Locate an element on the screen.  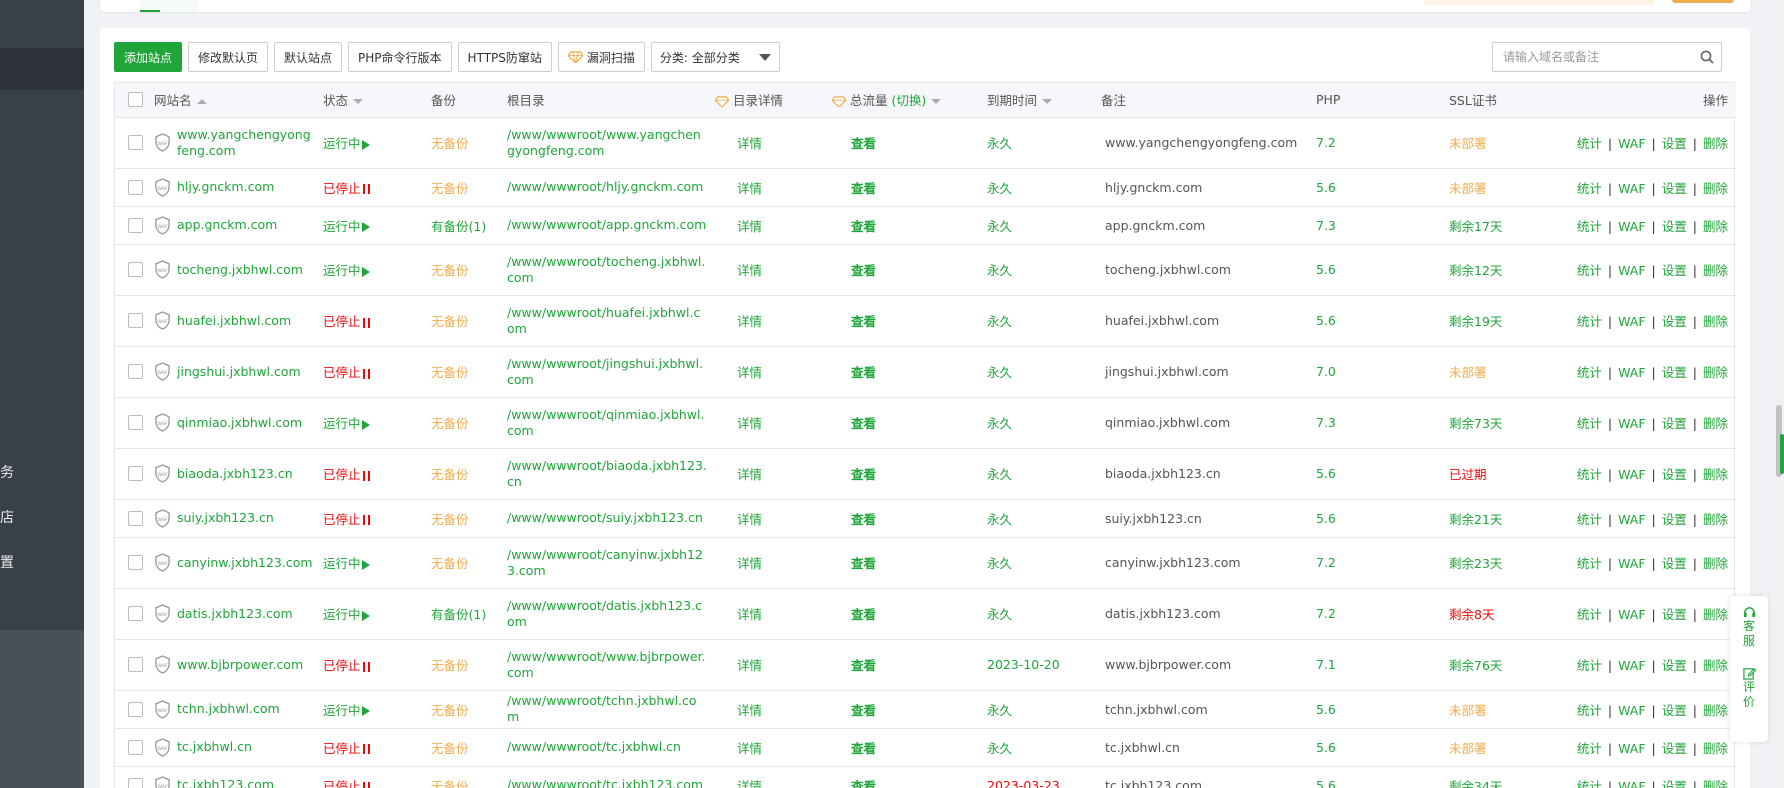
ssl-status-link: 剩余21天 is located at coordinates (1475, 519).